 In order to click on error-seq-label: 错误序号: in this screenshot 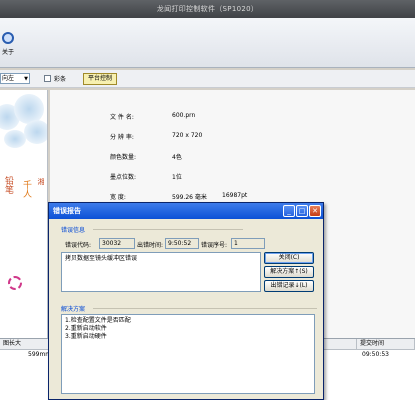, I will do `click(214, 245)`.